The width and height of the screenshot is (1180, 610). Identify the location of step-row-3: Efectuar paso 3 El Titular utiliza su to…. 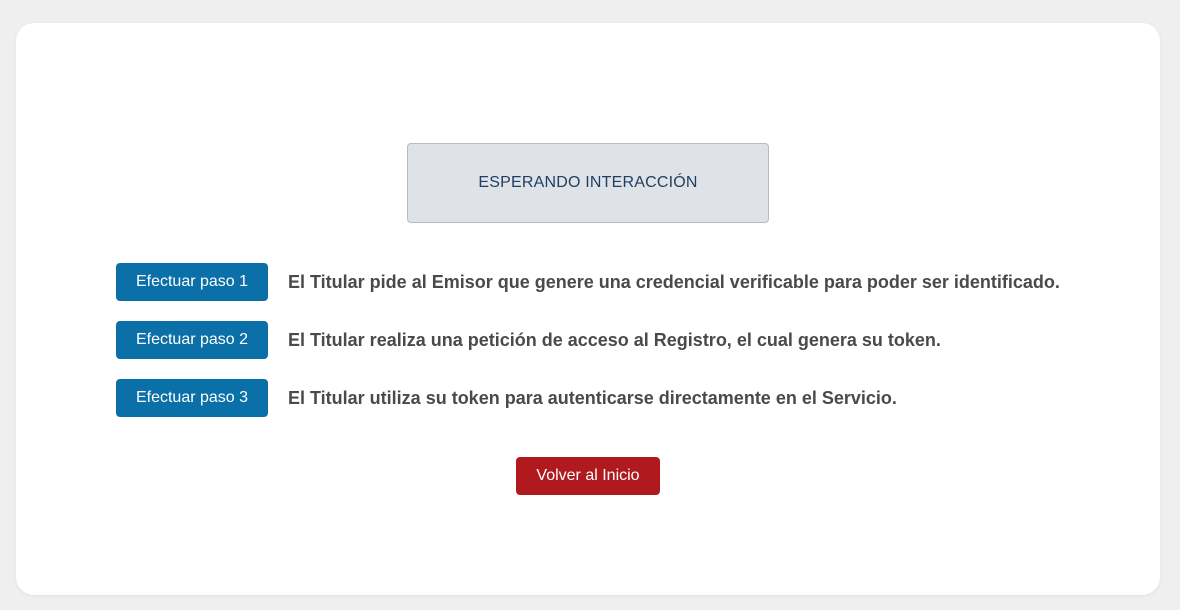
(506, 398).